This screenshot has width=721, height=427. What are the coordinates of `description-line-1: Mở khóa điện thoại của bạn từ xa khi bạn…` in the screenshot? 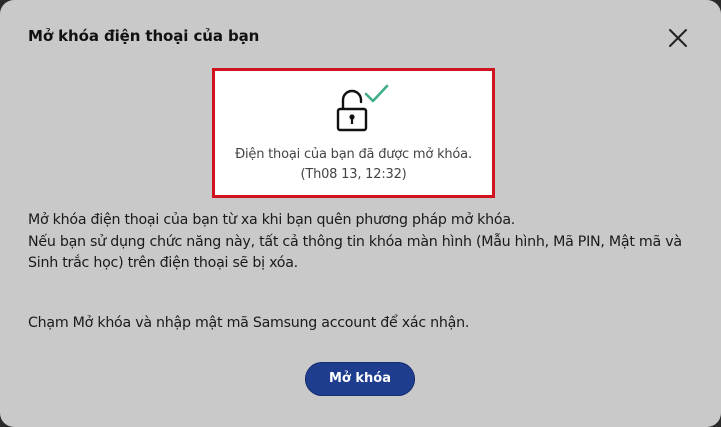 It's located at (272, 220).